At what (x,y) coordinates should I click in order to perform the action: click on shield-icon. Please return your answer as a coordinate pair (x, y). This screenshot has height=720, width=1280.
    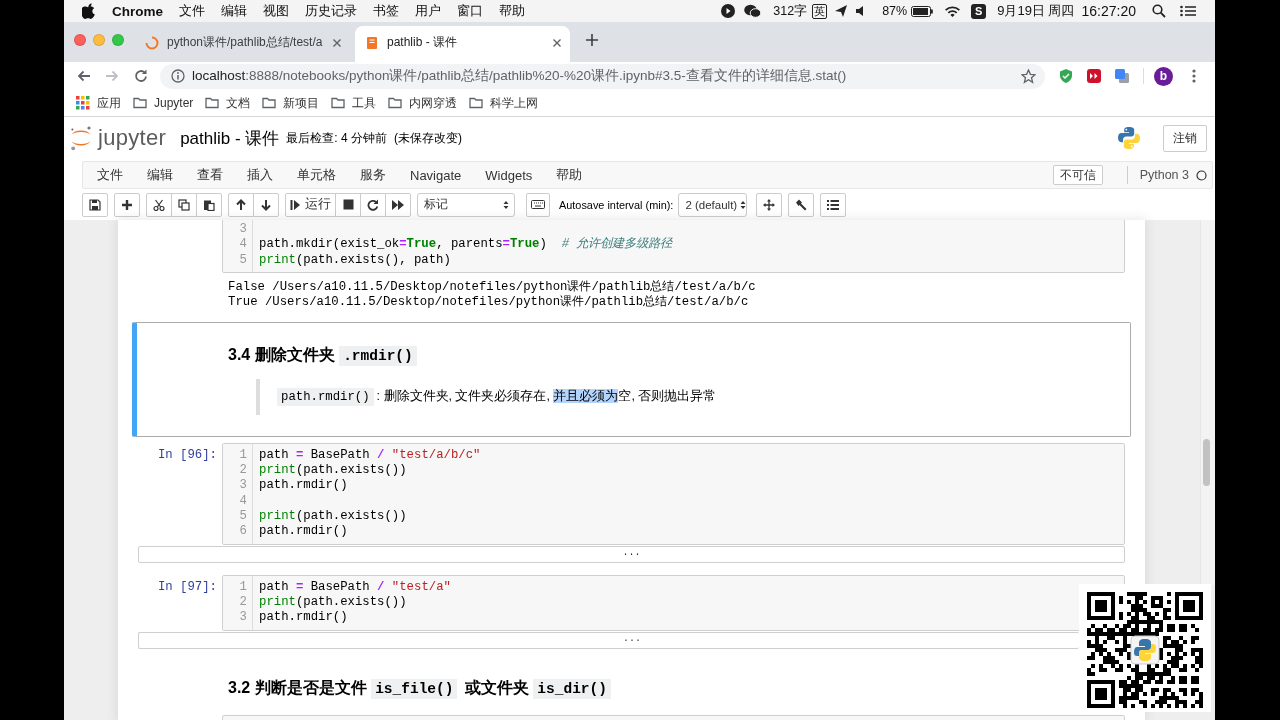
    Looking at the image, I should click on (1066, 76).